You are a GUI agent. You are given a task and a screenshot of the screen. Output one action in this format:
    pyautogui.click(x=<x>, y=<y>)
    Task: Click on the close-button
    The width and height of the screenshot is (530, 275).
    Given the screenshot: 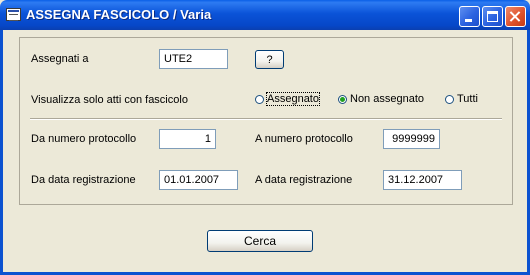 What is the action you would take?
    pyautogui.click(x=515, y=16)
    